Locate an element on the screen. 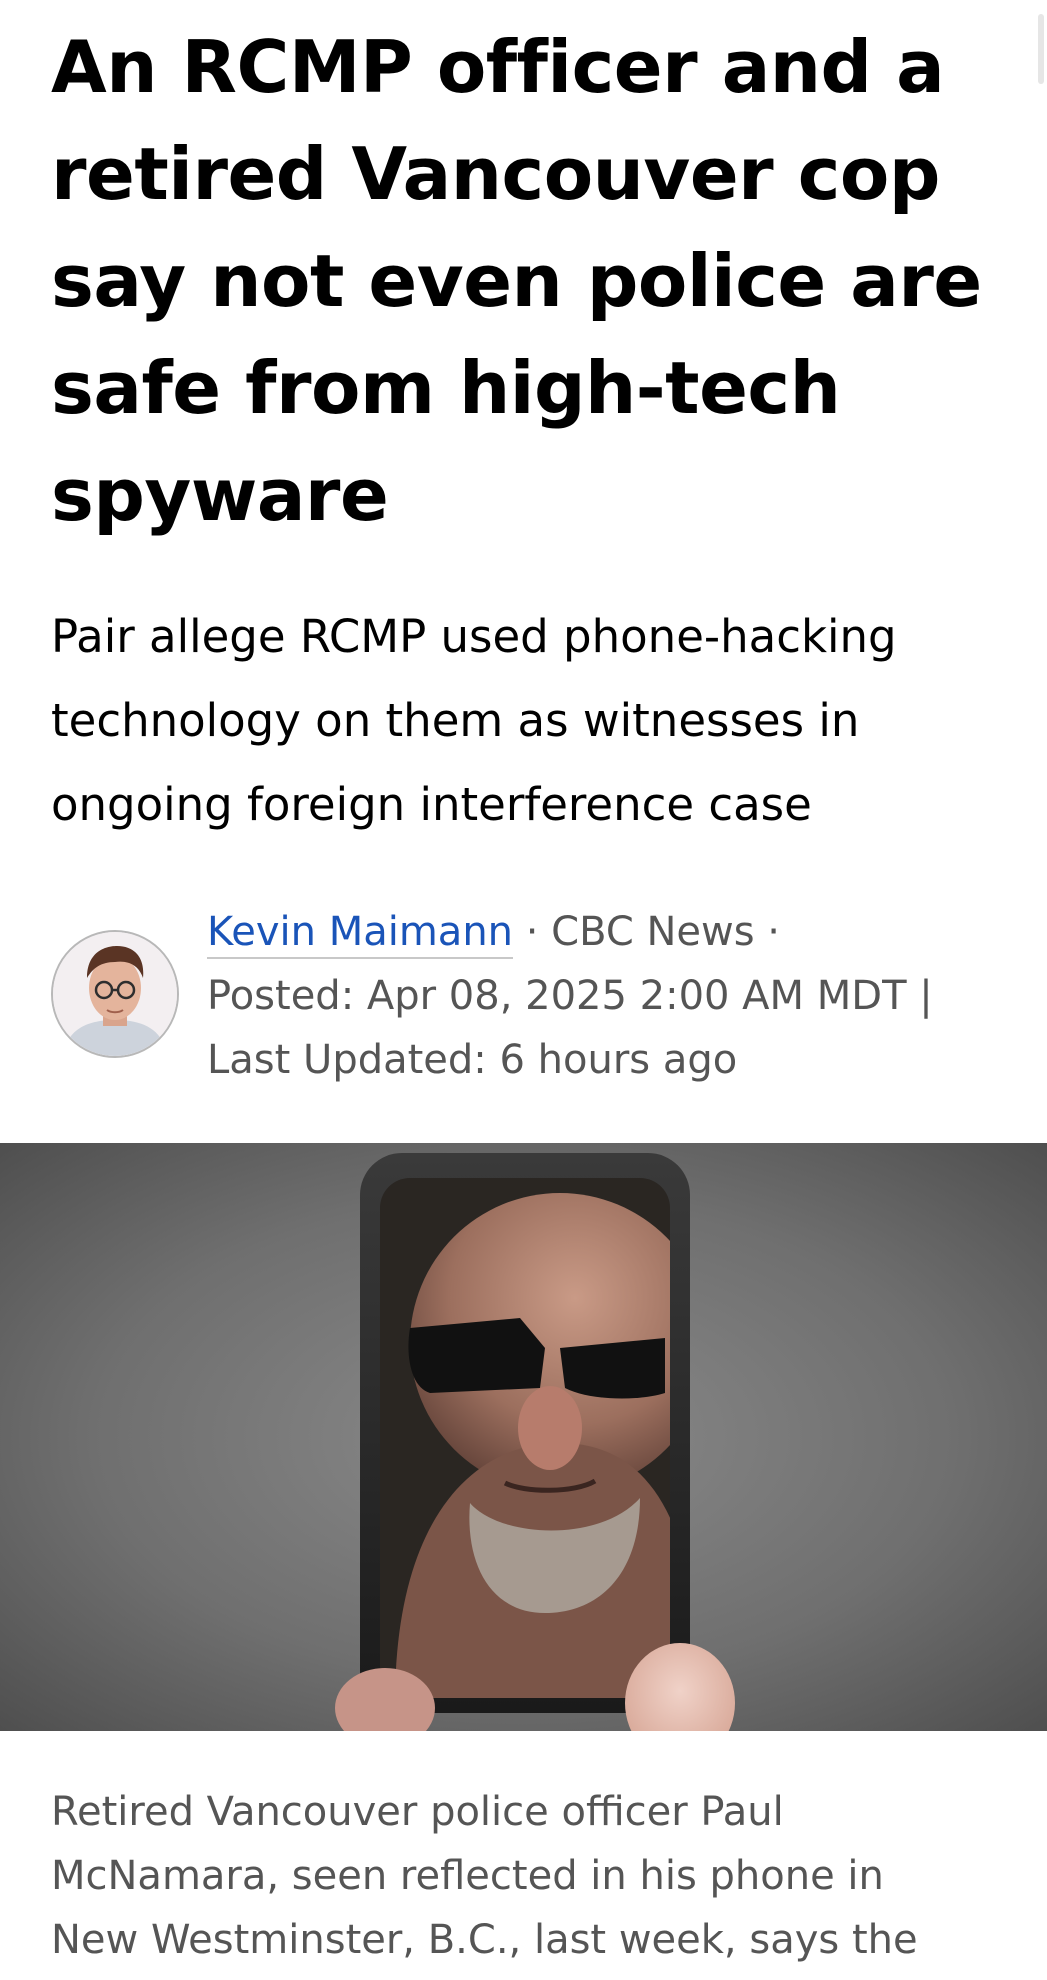 The width and height of the screenshot is (1047, 1980). headline-line: retired Vancouver cop is located at coordinates (495, 174).